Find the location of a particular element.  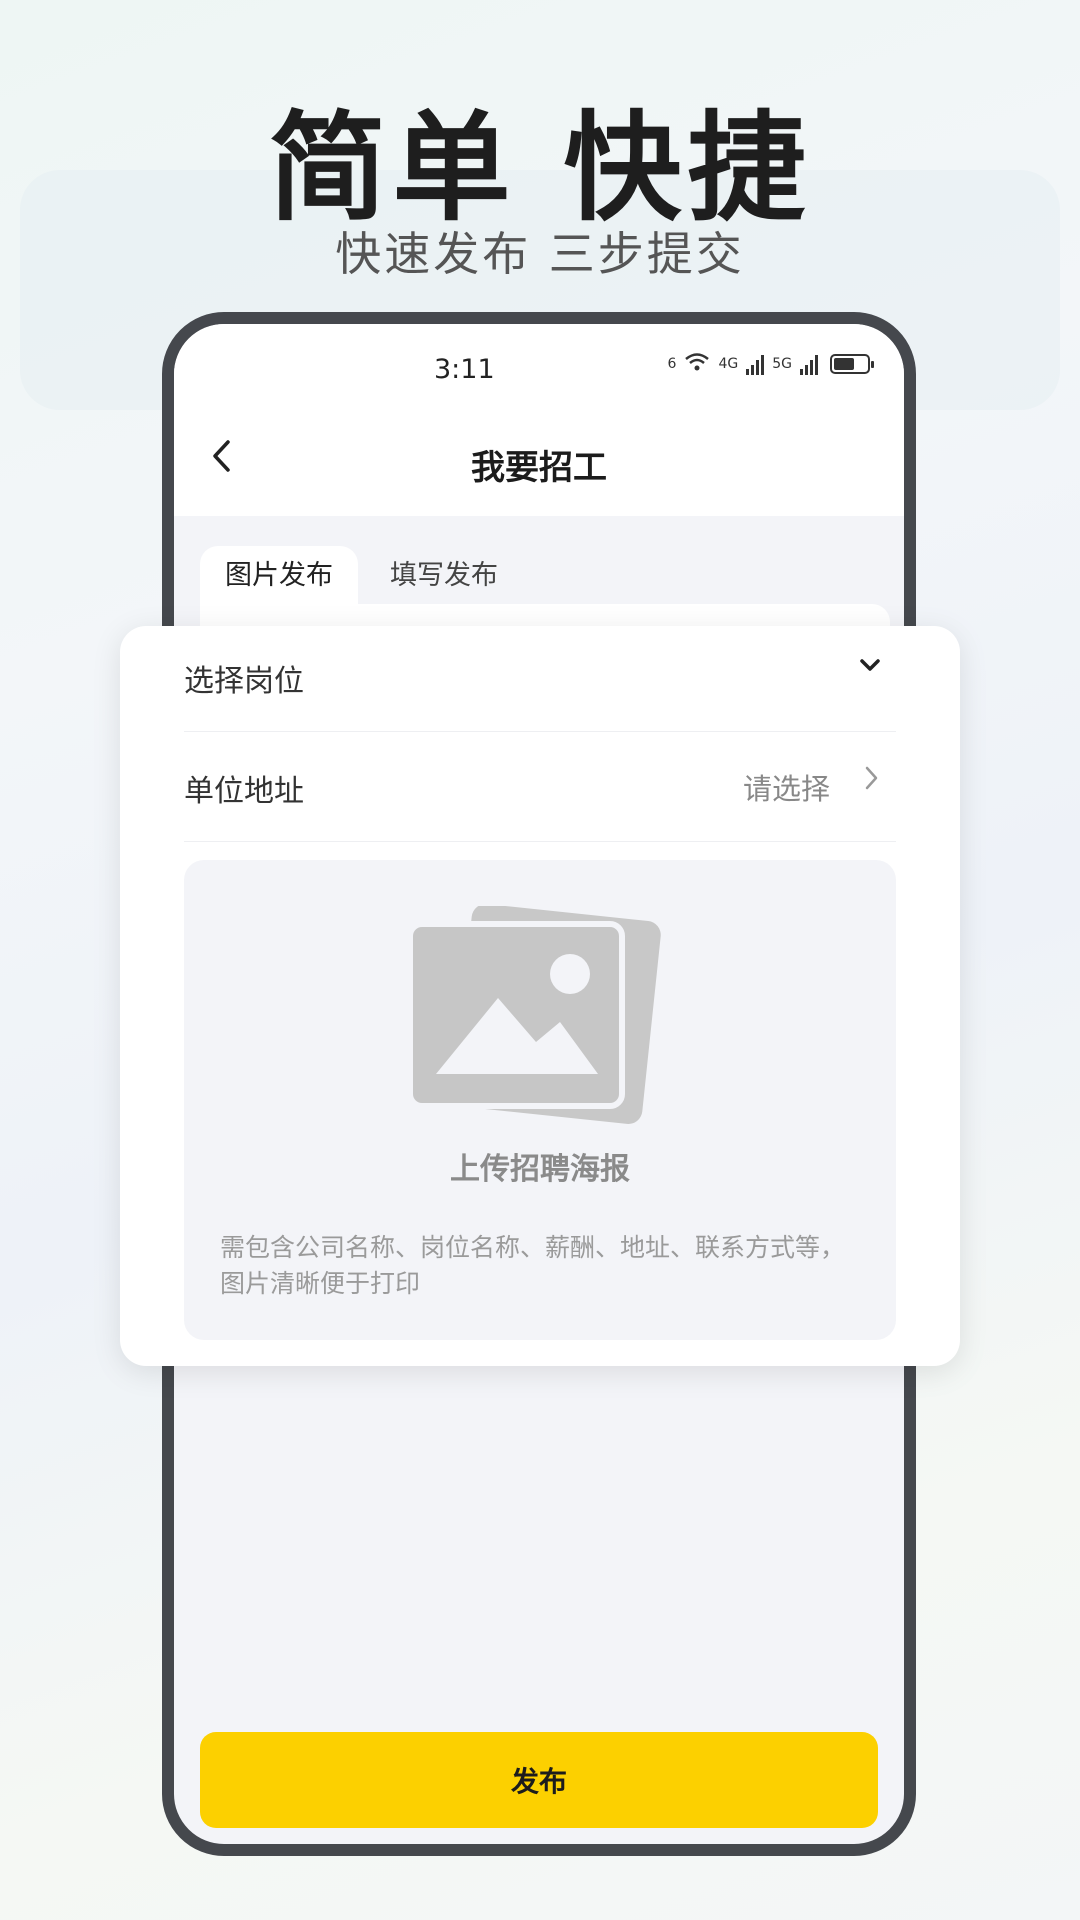

address-label: 单位地址 is located at coordinates (244, 791).